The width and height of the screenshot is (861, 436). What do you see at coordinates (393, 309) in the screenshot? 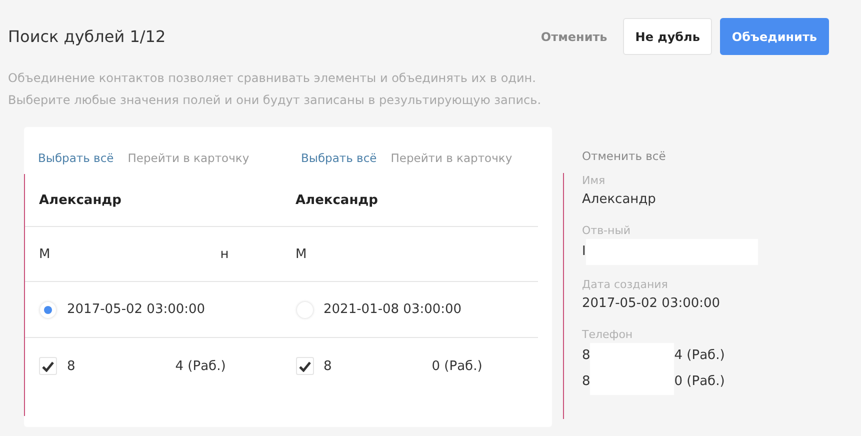
I see `created-date: 2021-01-08 03:00:00` at bounding box center [393, 309].